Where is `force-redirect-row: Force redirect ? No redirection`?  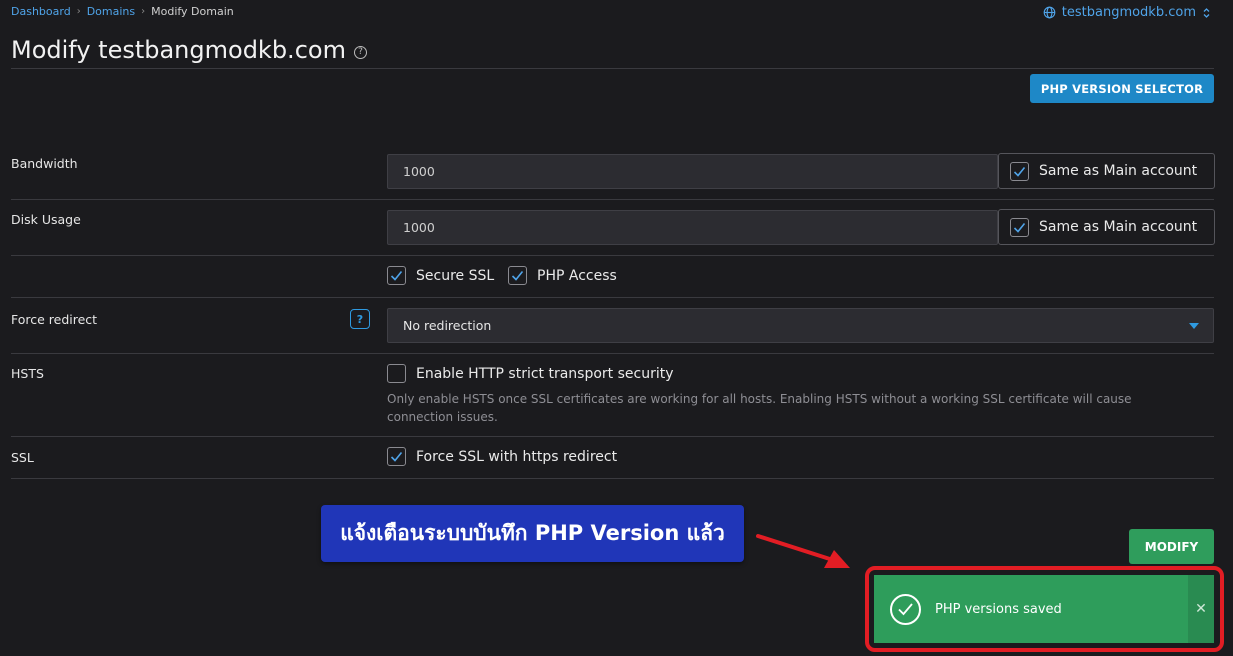 force-redirect-row: Force redirect ? No redirection is located at coordinates (612, 326).